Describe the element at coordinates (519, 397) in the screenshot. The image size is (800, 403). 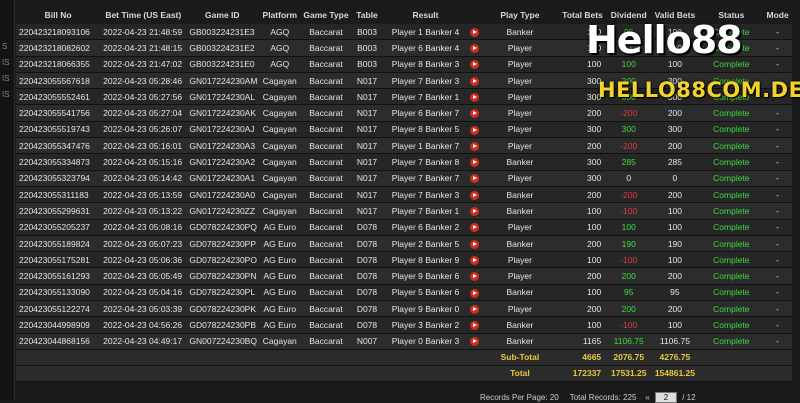
I see `records-per-page: Records Per Page: 20` at that location.